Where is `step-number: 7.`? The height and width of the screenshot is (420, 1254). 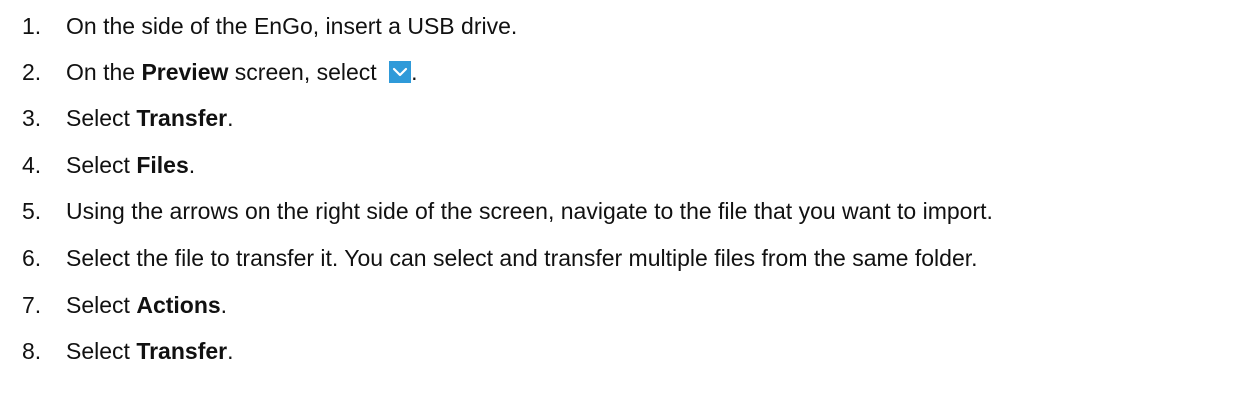
step-number: 7. is located at coordinates (32, 305).